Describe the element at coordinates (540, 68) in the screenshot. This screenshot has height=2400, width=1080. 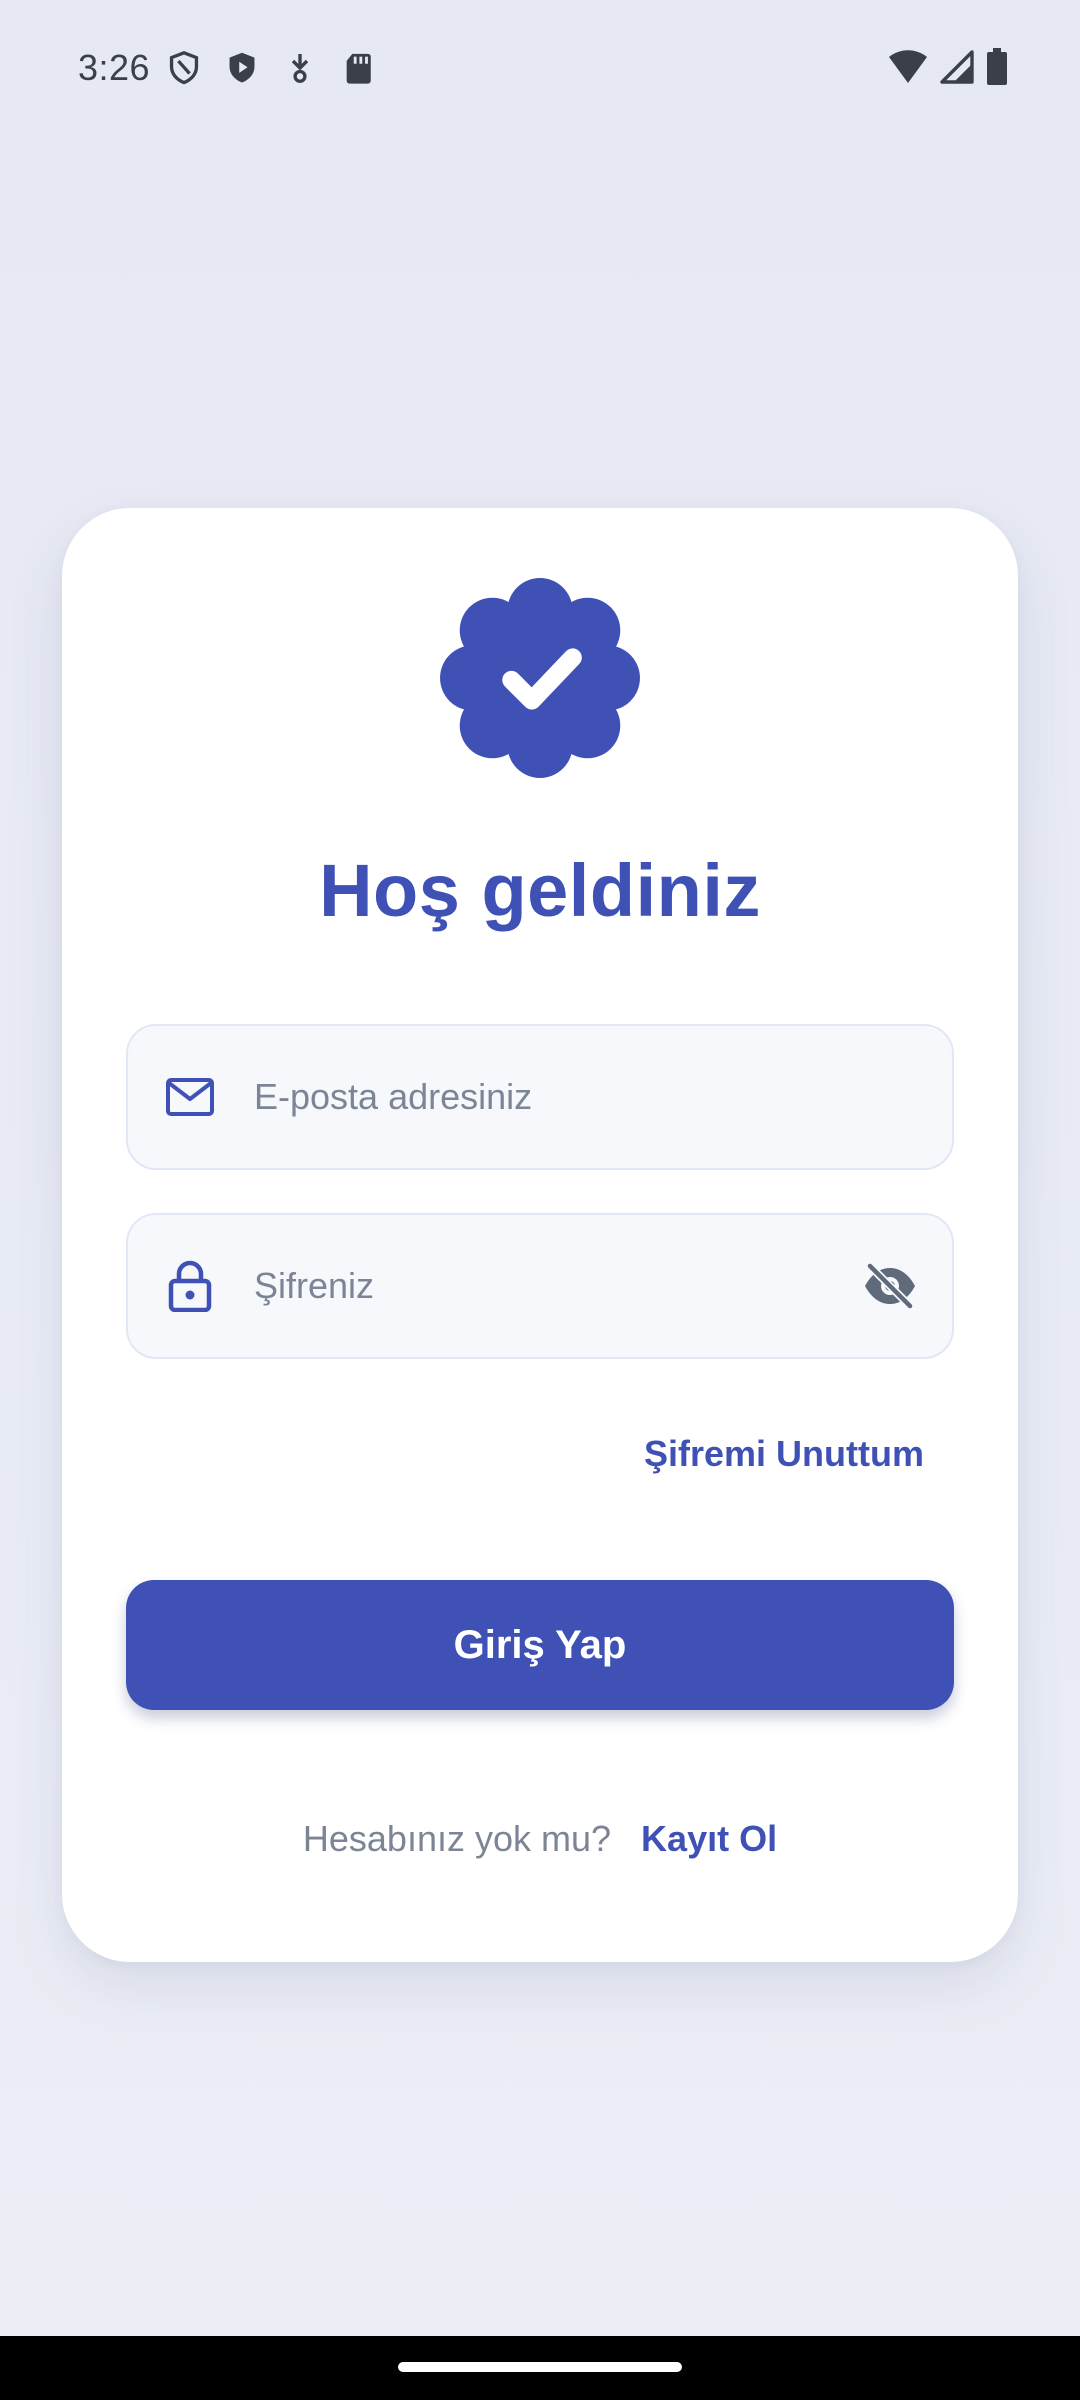
I see `status-bar: 3:26` at that location.